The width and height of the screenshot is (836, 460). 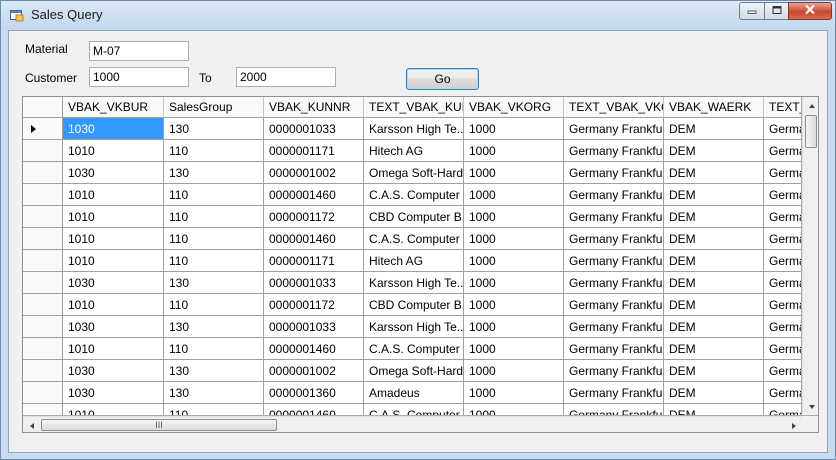 What do you see at coordinates (714, 107) in the screenshot?
I see `column-header: VBAK_WAERK` at bounding box center [714, 107].